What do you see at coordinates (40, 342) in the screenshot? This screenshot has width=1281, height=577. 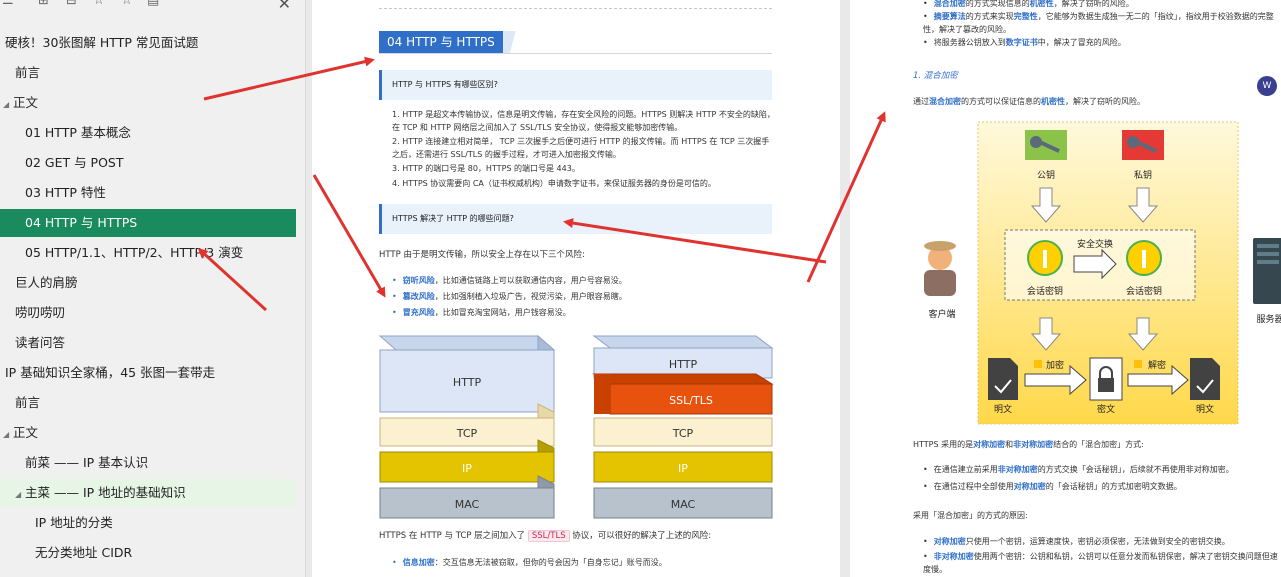 I see `sidebar-item-label: 读者问答` at bounding box center [40, 342].